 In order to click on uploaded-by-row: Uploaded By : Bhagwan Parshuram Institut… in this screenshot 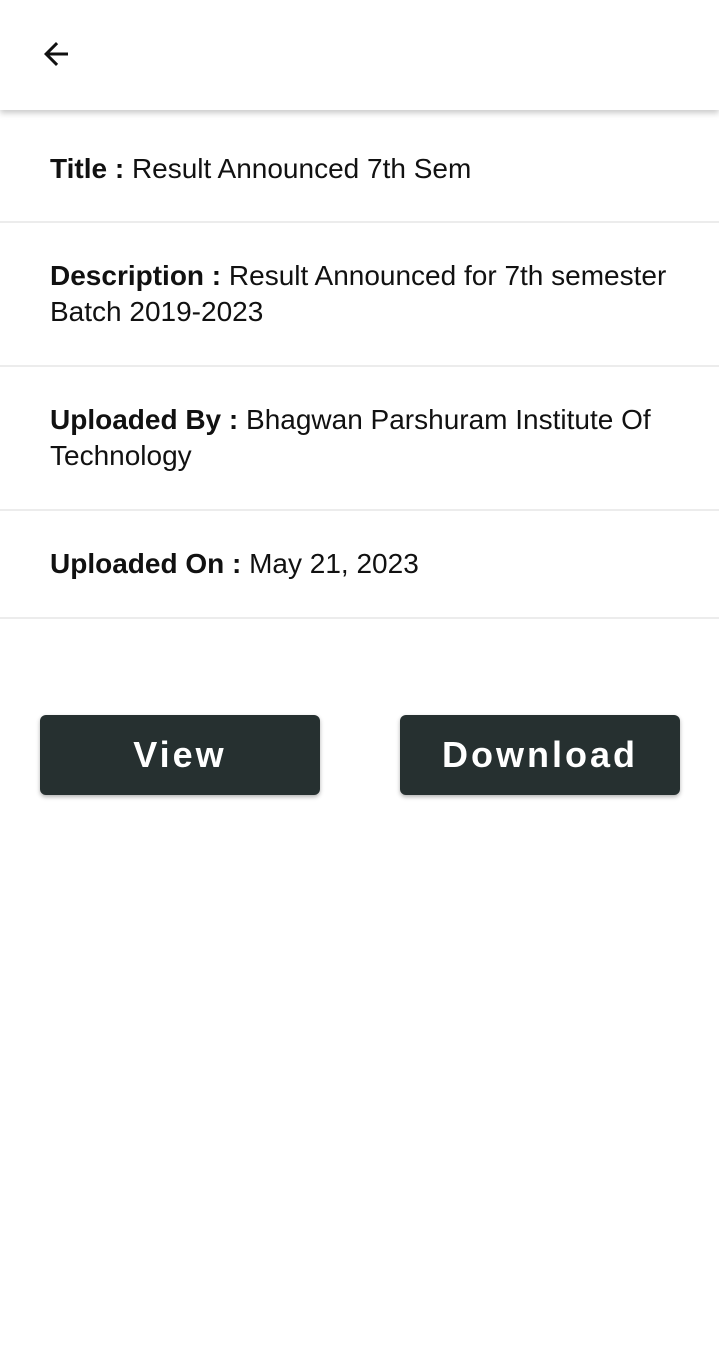, I will do `click(359, 439)`.